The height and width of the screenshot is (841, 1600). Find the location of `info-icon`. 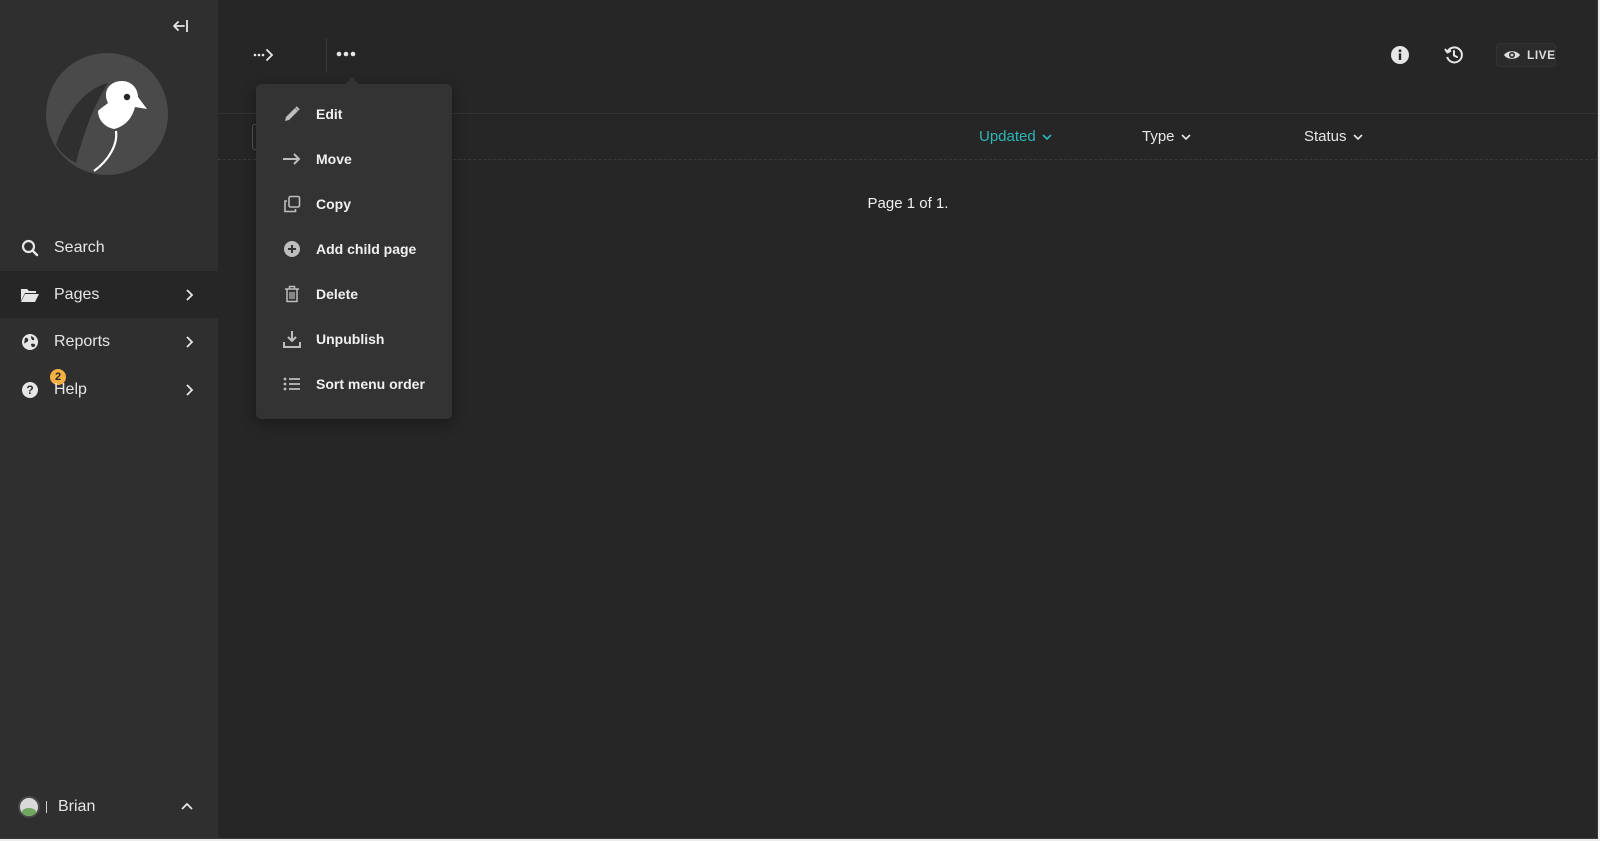

info-icon is located at coordinates (1400, 55).